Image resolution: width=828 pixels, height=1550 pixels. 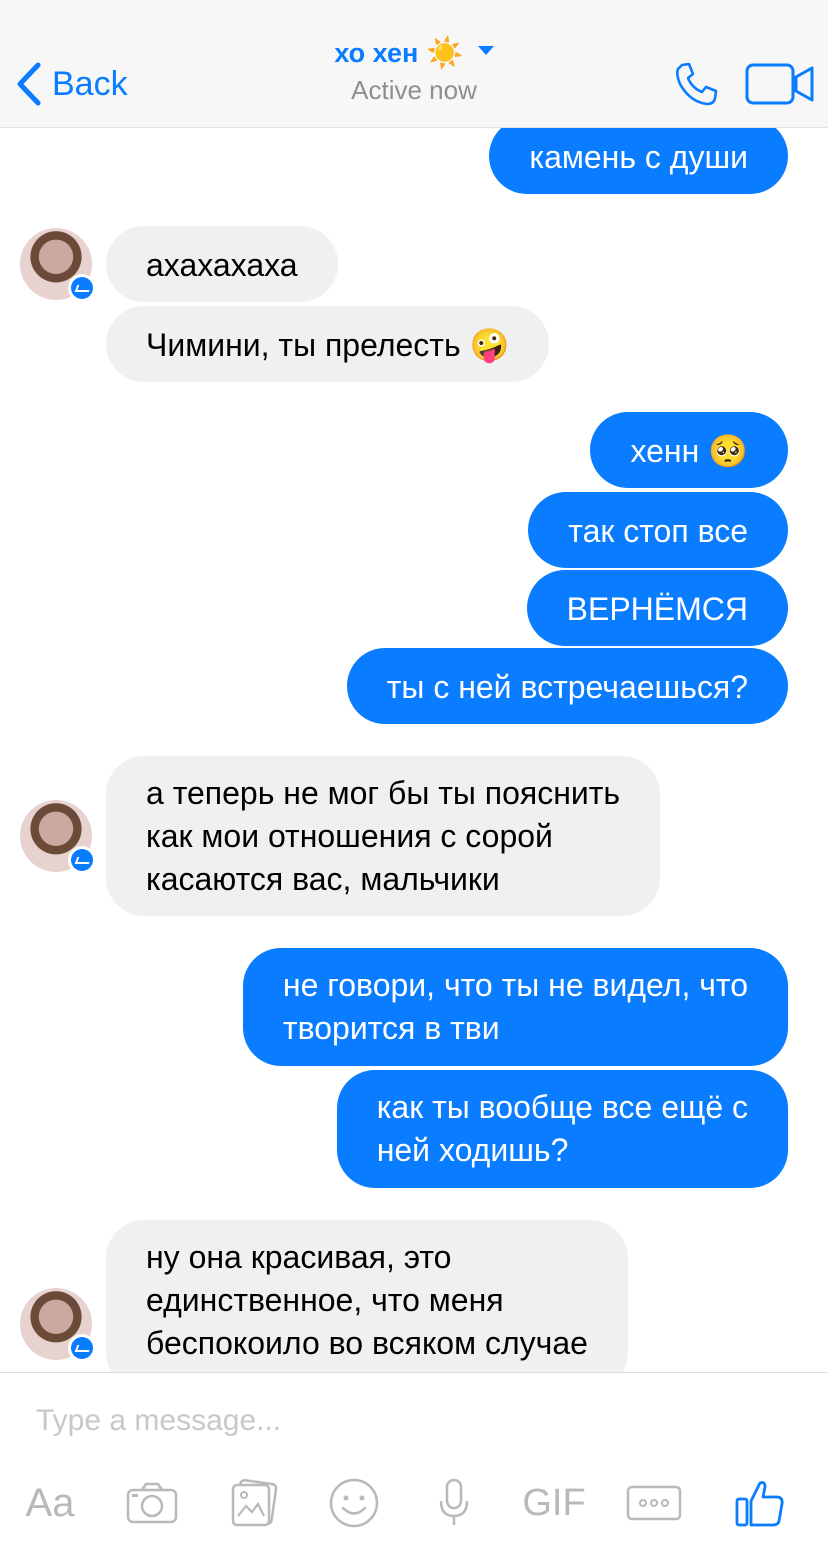 I want to click on microphone-button, so click(x=454, y=1503).